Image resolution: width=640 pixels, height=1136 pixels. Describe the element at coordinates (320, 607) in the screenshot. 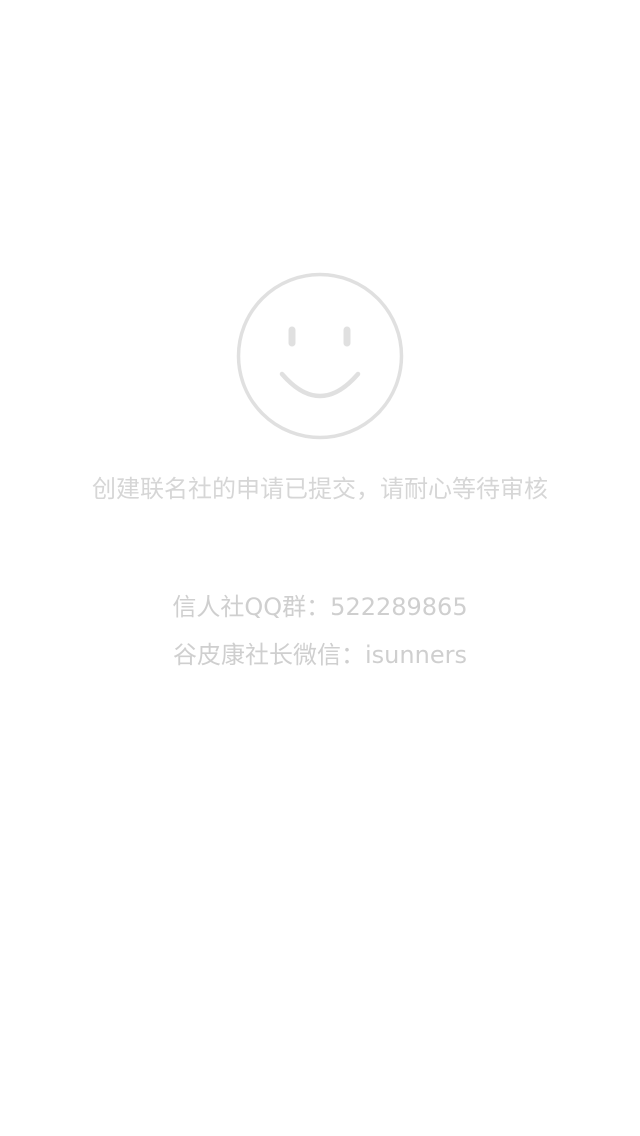

I see `qq-group-info: 信人社QQ群：522289865` at that location.